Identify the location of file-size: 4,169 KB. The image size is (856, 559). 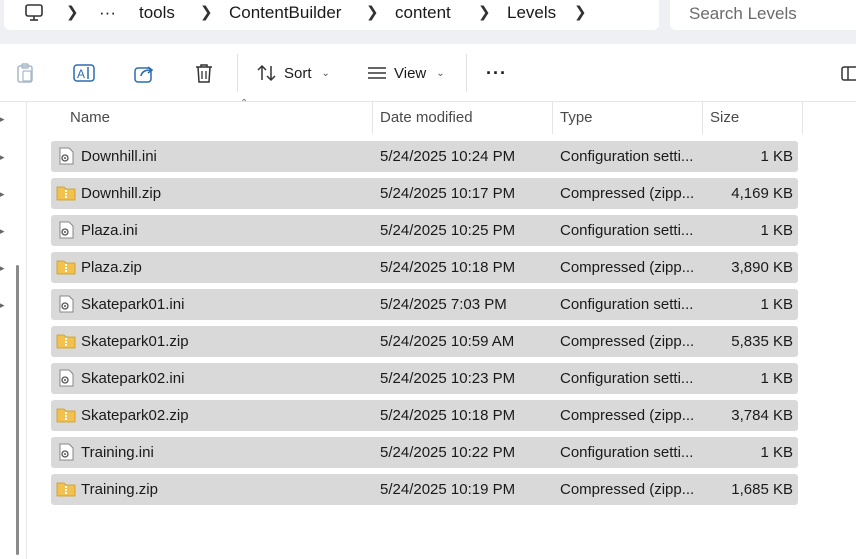
(762, 193).